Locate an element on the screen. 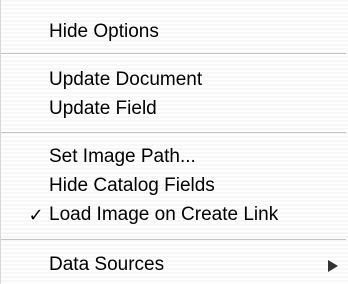 The image size is (348, 284). menu-item-hide-catalog-fields: Hide Catalog Fields is located at coordinates (173, 186).